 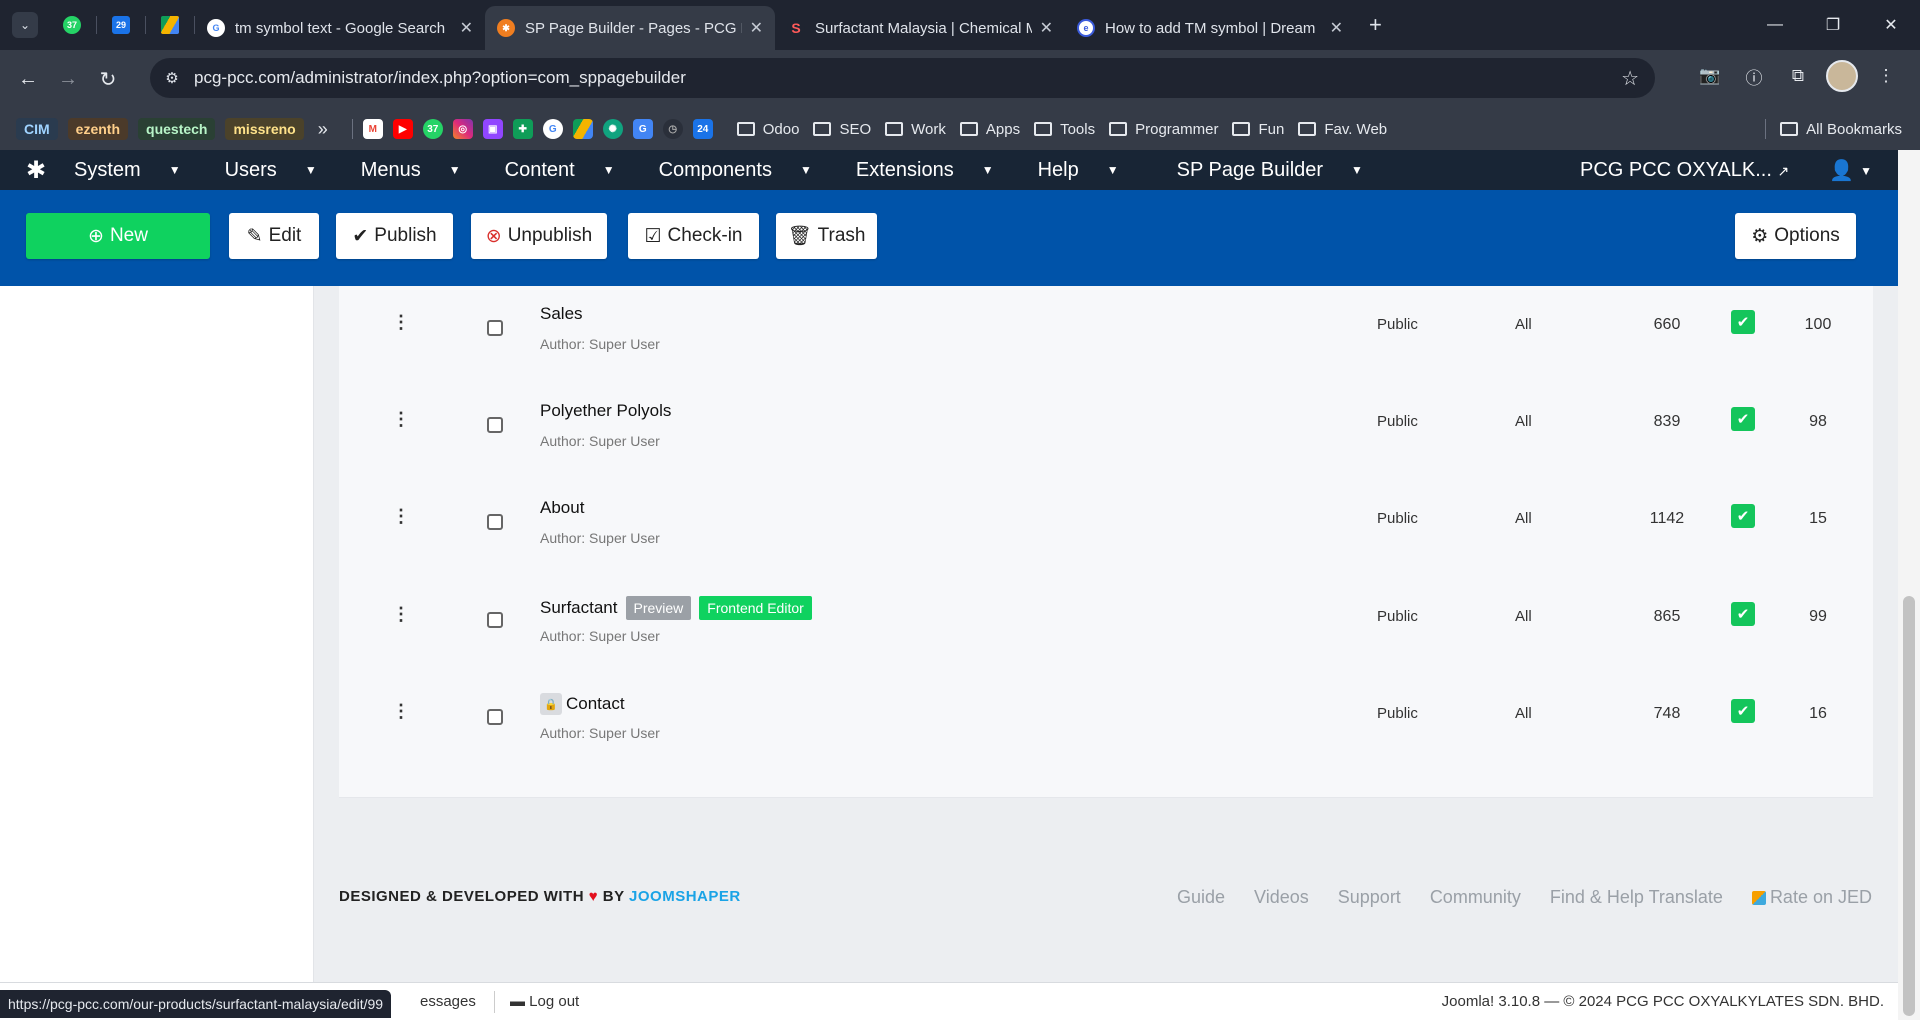 I want to click on forward-icon: →, so click(x=68, y=79).